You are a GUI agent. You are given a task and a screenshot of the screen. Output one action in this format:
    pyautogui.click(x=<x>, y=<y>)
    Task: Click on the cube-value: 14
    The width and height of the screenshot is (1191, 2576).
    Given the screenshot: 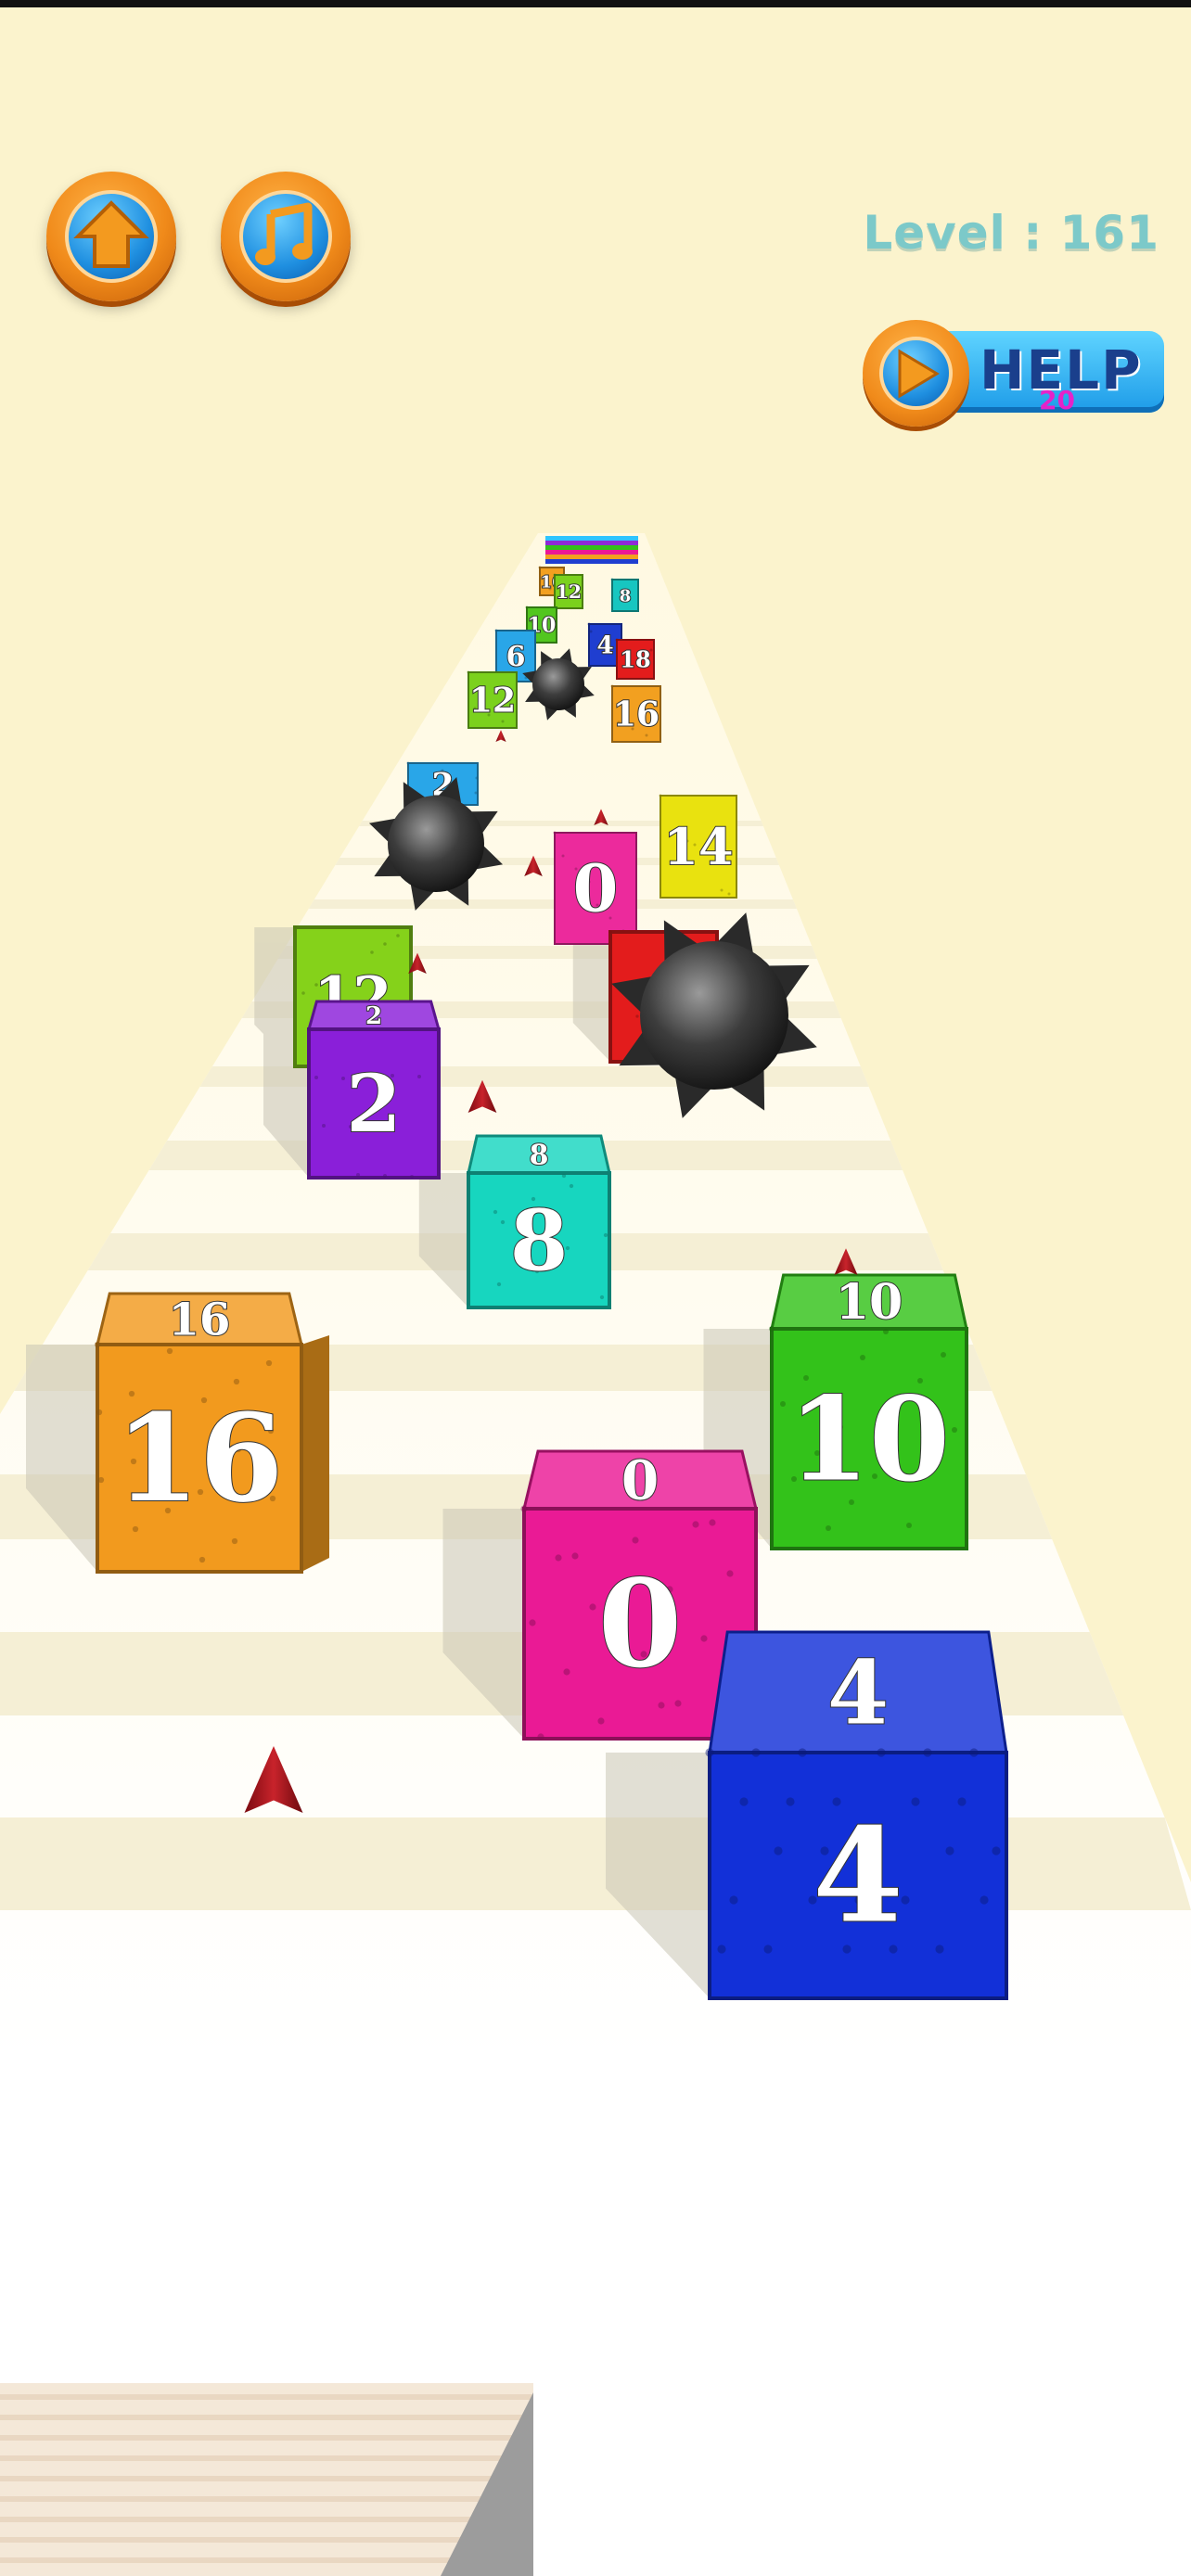 What is the action you would take?
    pyautogui.click(x=698, y=846)
    